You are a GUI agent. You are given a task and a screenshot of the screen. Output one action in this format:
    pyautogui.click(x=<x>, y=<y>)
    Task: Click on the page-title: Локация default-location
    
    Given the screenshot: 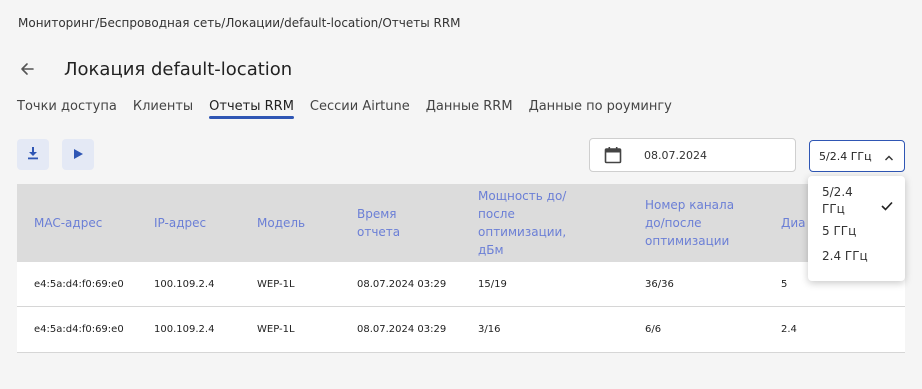 What is the action you would take?
    pyautogui.click(x=178, y=69)
    